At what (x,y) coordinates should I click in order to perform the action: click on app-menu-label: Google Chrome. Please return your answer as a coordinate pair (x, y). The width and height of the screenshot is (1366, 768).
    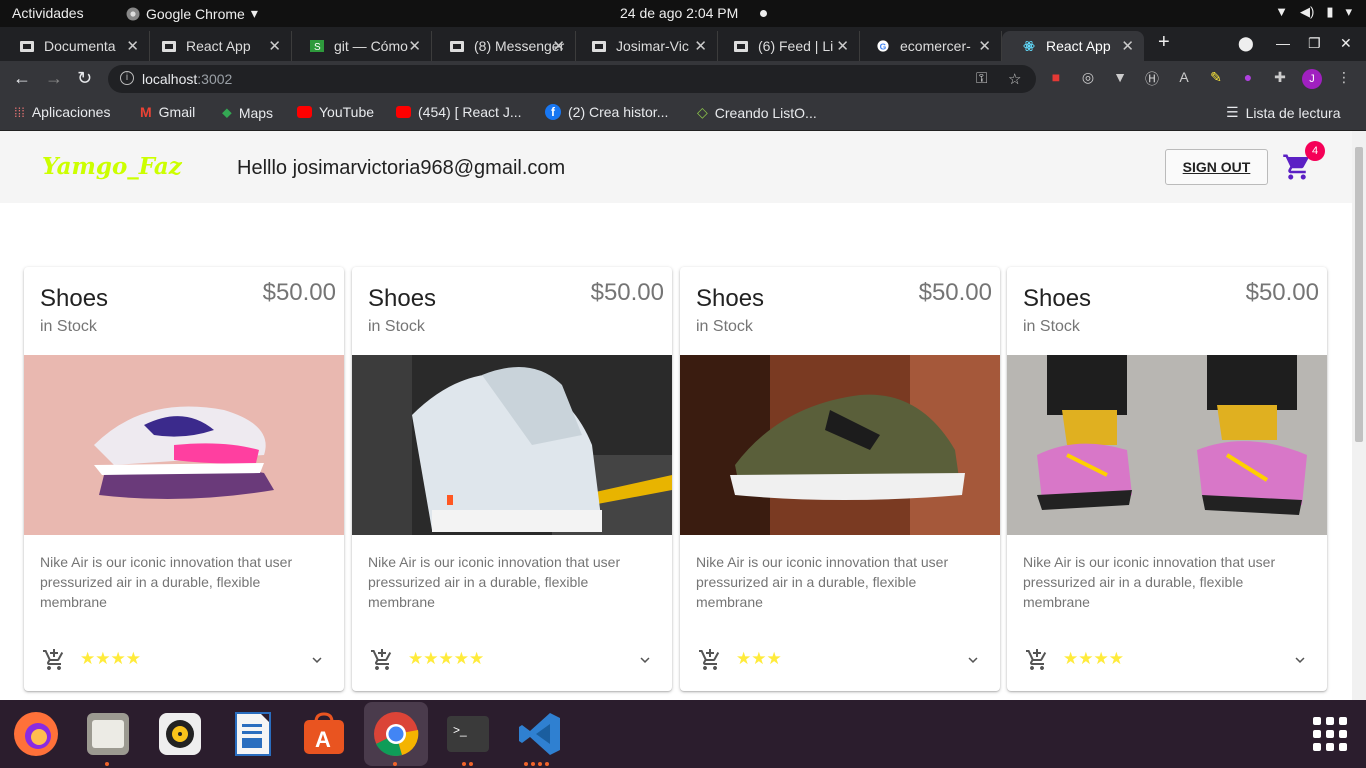
    Looking at the image, I should click on (195, 13).